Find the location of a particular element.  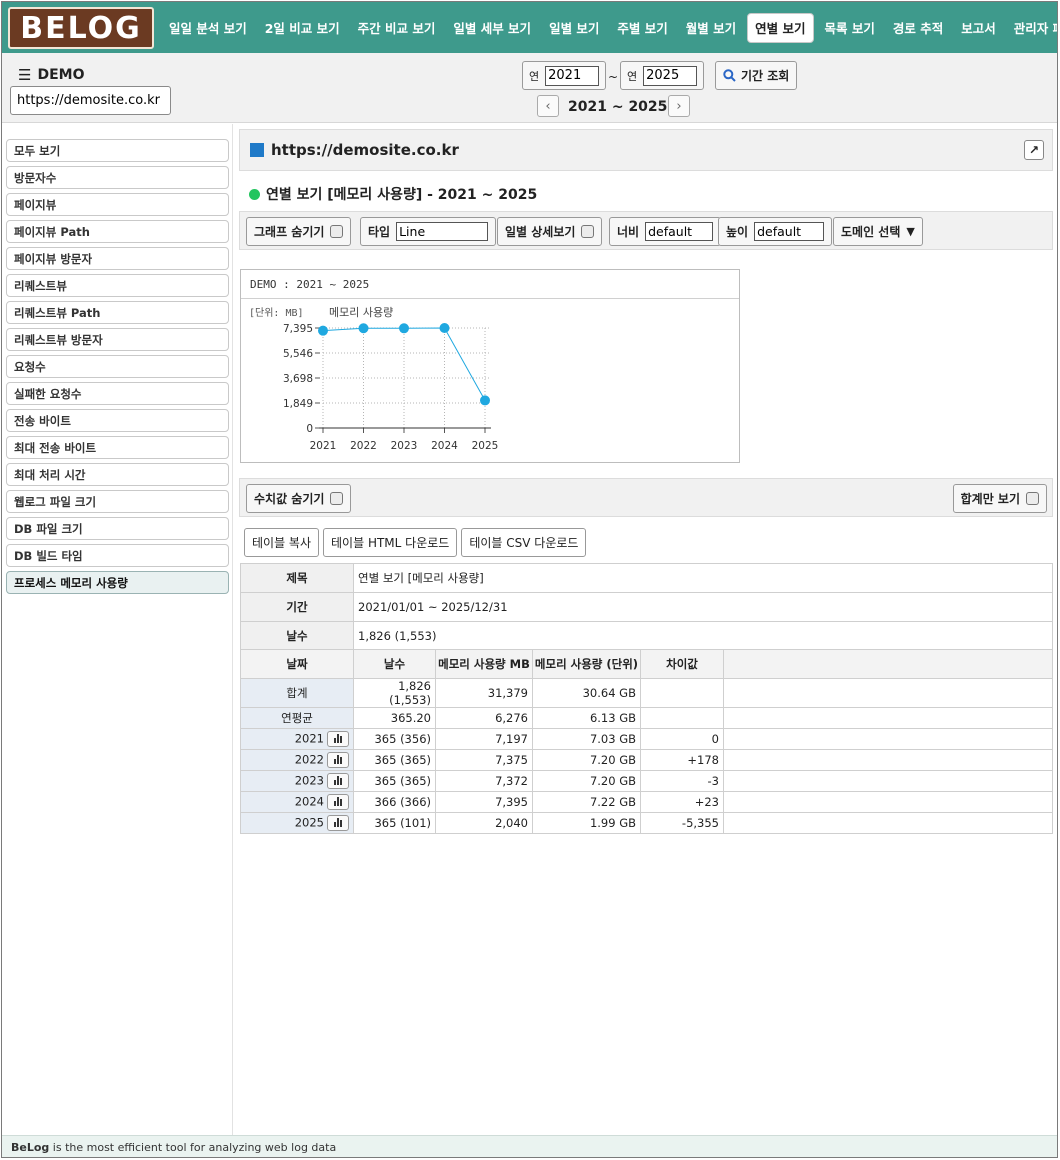

graph-toolbar: 그래프 숨기기 타입 일별 상세보기 너비 높이 도메인 선택 ▼ is located at coordinates (646, 230).